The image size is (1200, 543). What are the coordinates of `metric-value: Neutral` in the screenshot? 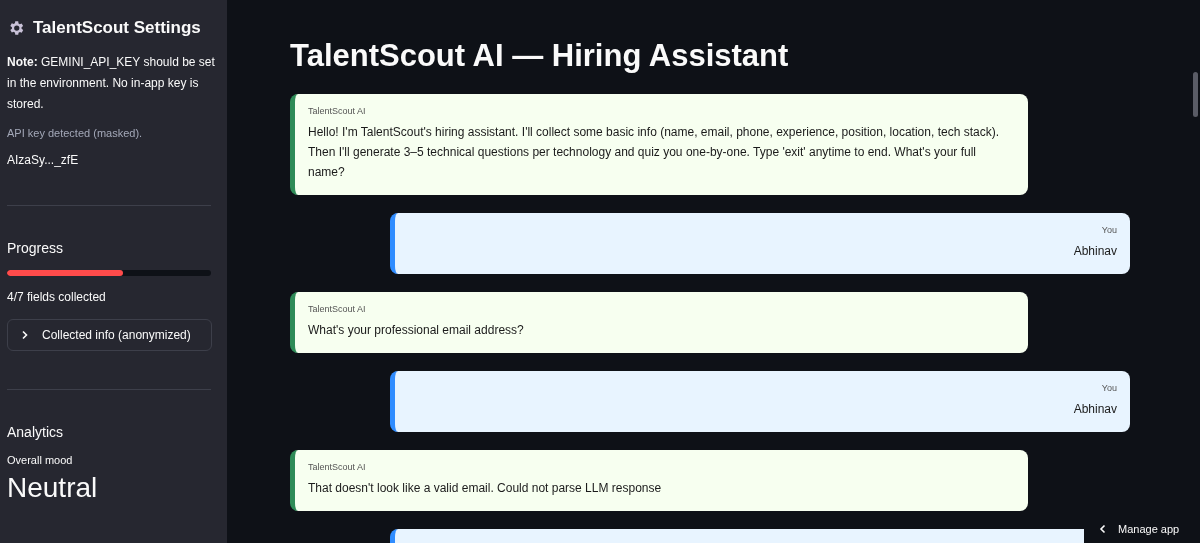 It's located at (53, 488).